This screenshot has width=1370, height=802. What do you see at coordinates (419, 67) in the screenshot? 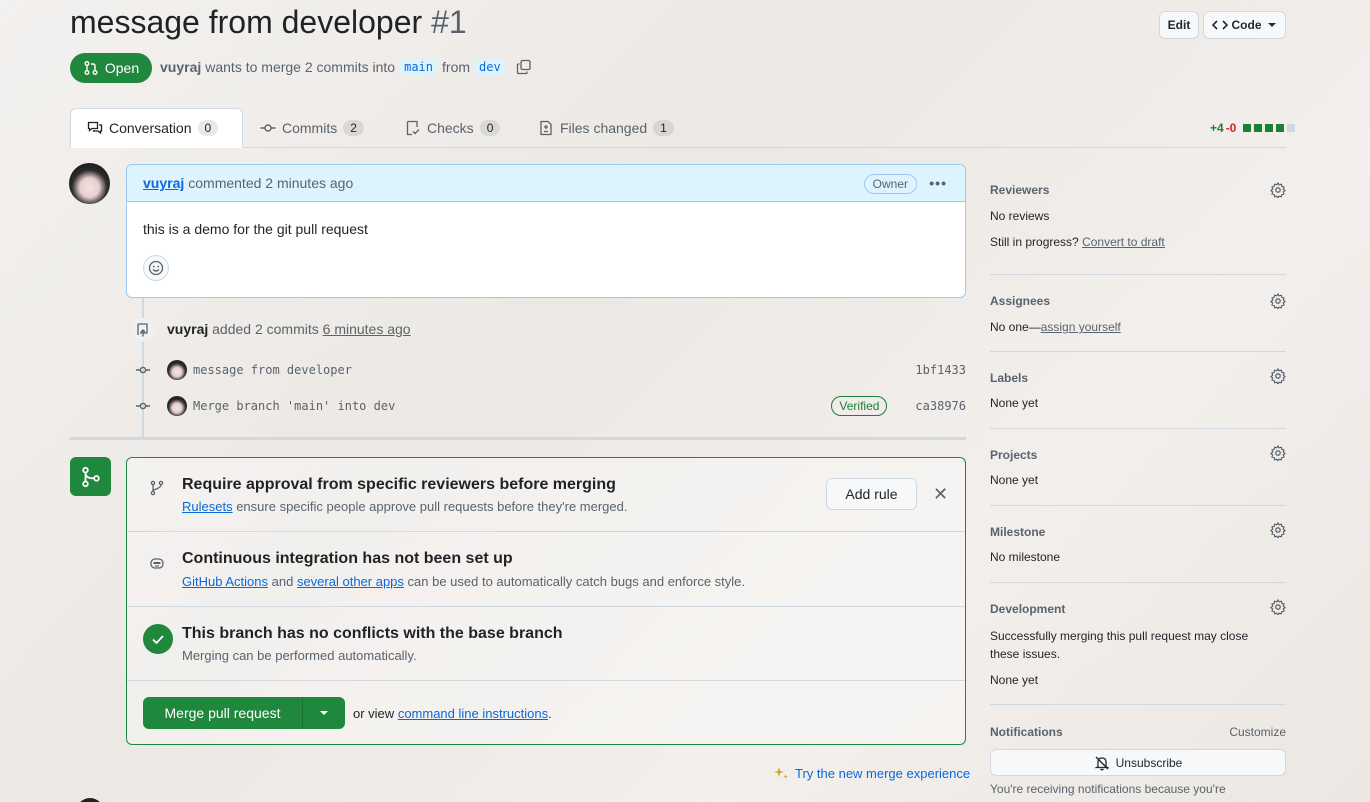
I see `base-branch: main` at bounding box center [419, 67].